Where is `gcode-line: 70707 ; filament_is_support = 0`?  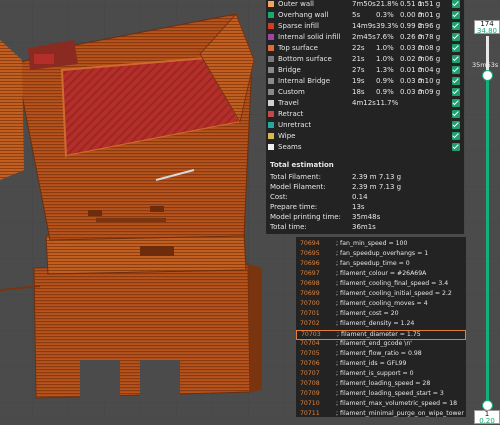 gcode-line: 70707 ; filament_is_support = 0 is located at coordinates (381, 375).